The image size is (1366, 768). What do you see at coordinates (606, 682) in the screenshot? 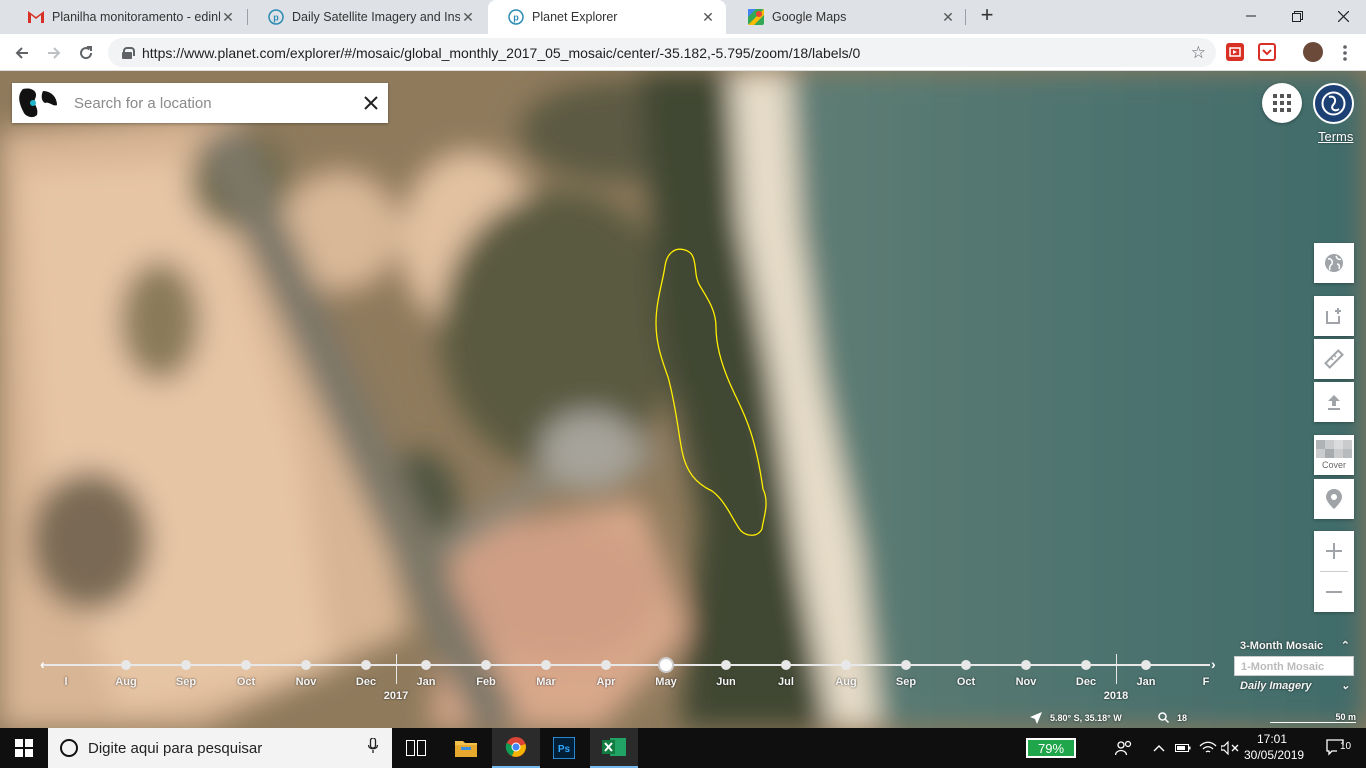
I see `timeline-month-label: Apr` at bounding box center [606, 682].